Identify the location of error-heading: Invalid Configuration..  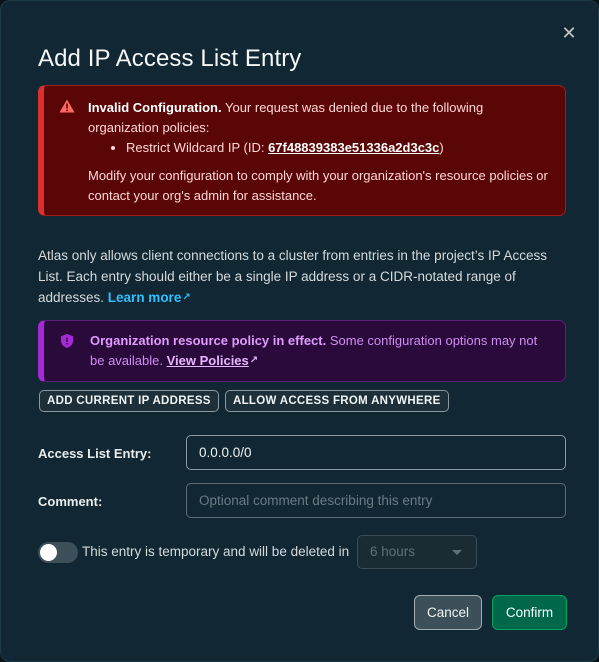
(155, 107).